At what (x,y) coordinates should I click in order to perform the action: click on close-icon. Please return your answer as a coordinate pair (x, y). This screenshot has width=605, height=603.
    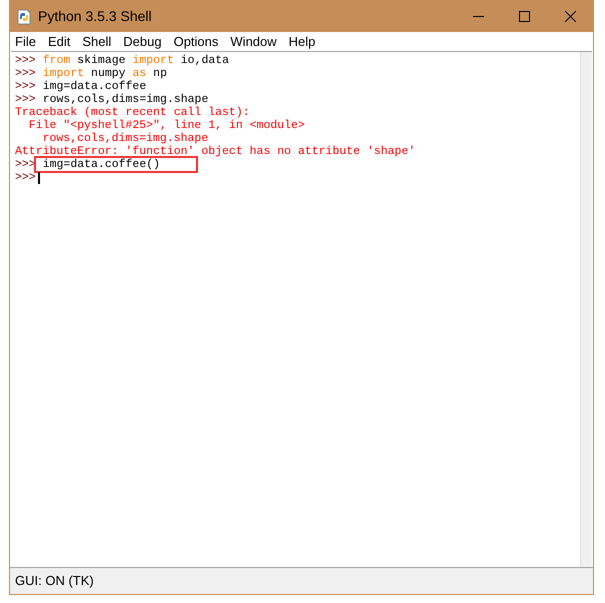
    Looking at the image, I should click on (570, 16).